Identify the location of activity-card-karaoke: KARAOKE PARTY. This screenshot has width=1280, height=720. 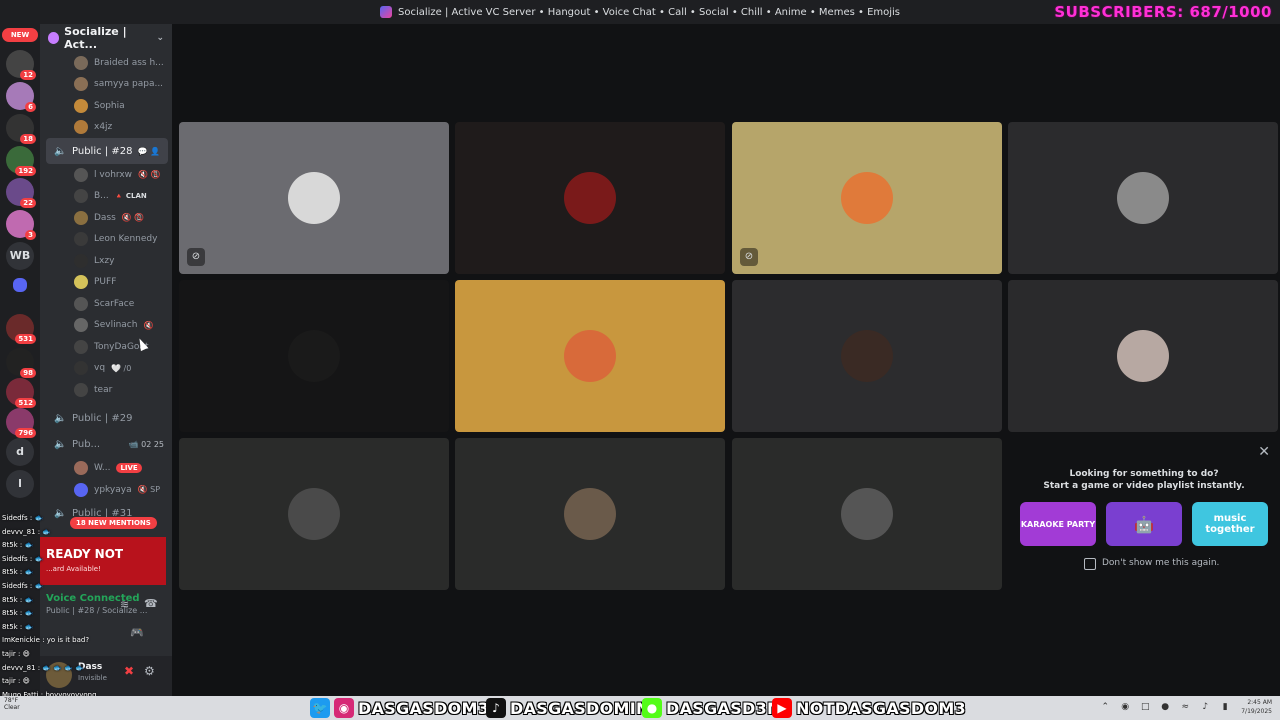
(1058, 524).